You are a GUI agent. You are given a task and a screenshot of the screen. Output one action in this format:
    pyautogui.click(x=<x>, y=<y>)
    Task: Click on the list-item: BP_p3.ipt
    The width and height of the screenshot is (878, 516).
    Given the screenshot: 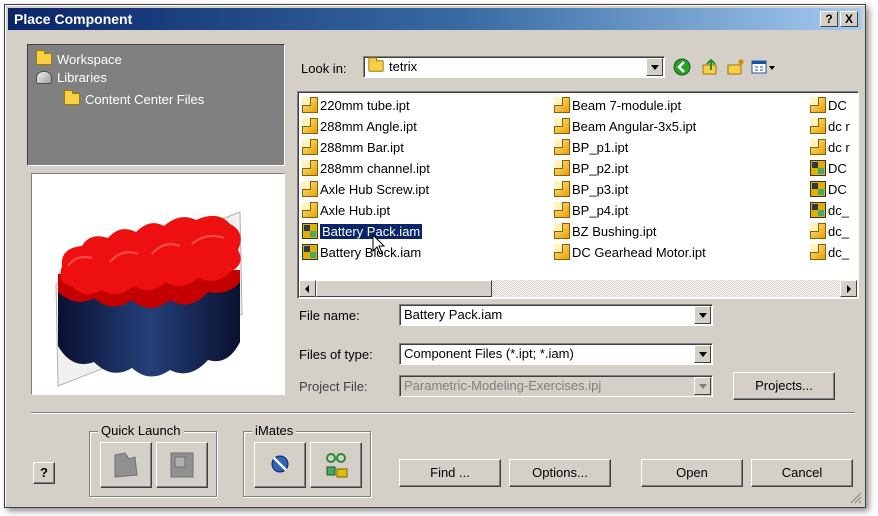 What is the action you would take?
    pyautogui.click(x=630, y=189)
    